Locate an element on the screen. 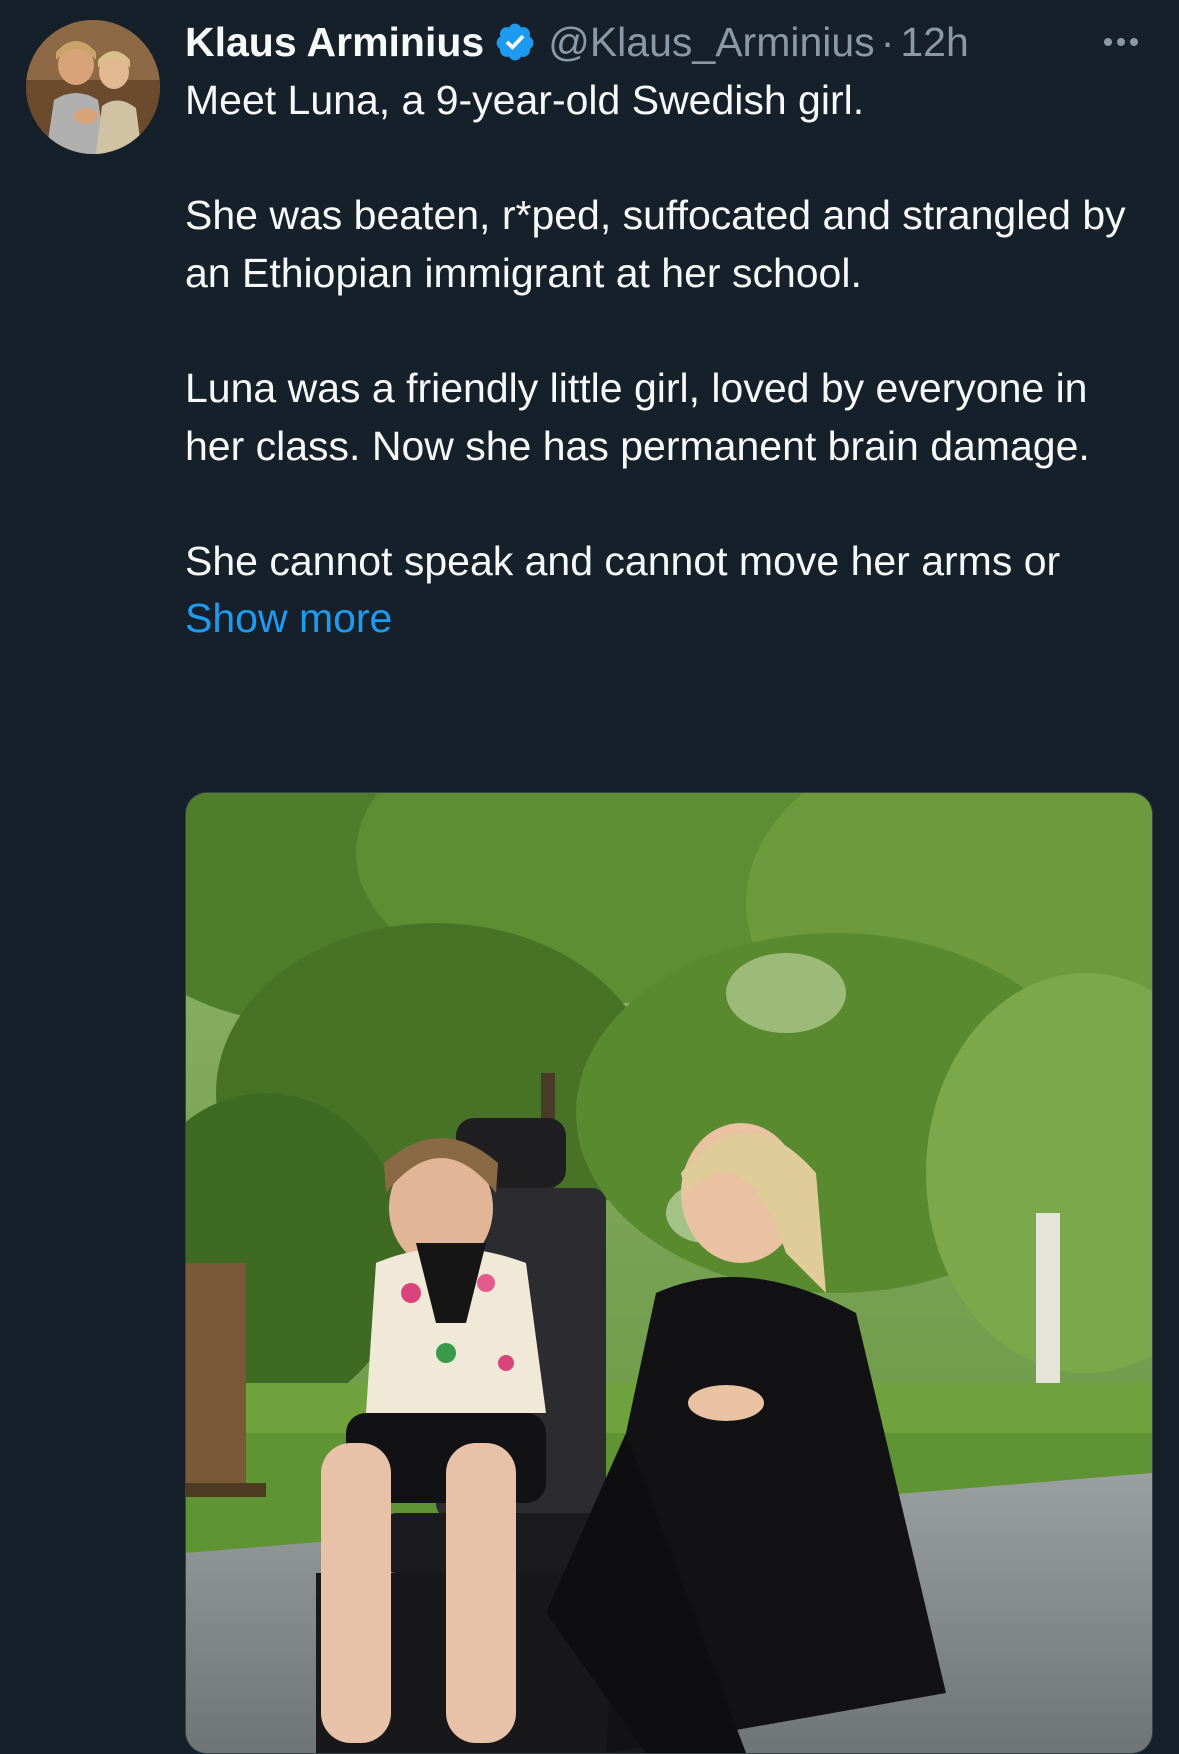 Image resolution: width=1179 pixels, height=1754 pixels. tweet-paragraph-1: Meet Luna, a 9-year-old Swedish girl. is located at coordinates (525, 100).